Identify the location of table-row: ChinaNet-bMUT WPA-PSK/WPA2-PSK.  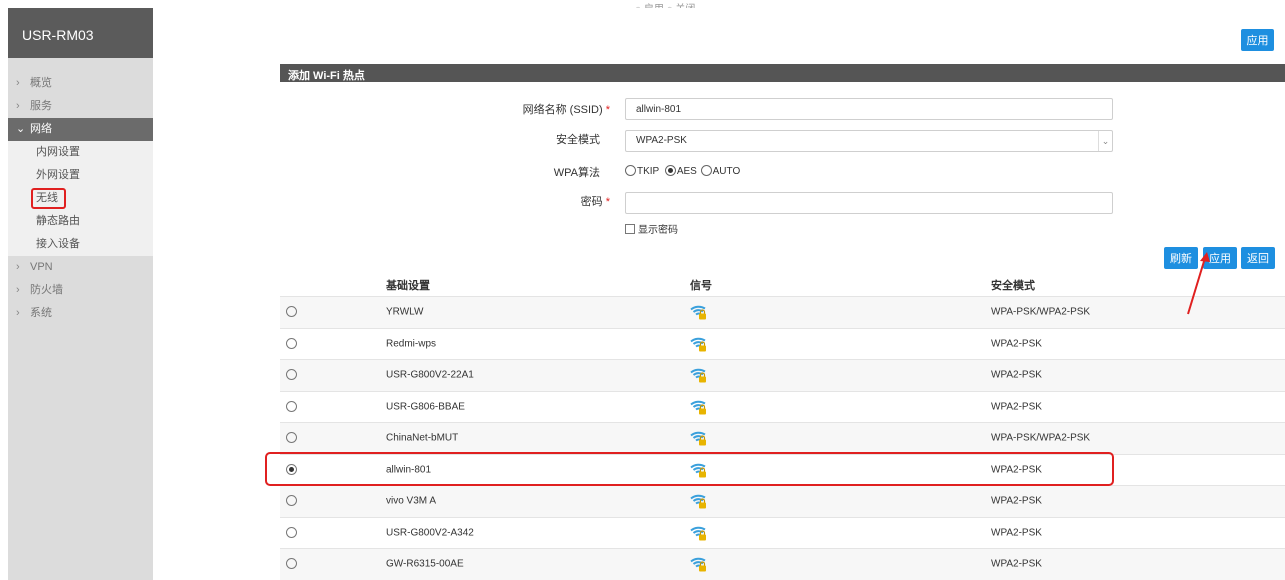
(782, 439).